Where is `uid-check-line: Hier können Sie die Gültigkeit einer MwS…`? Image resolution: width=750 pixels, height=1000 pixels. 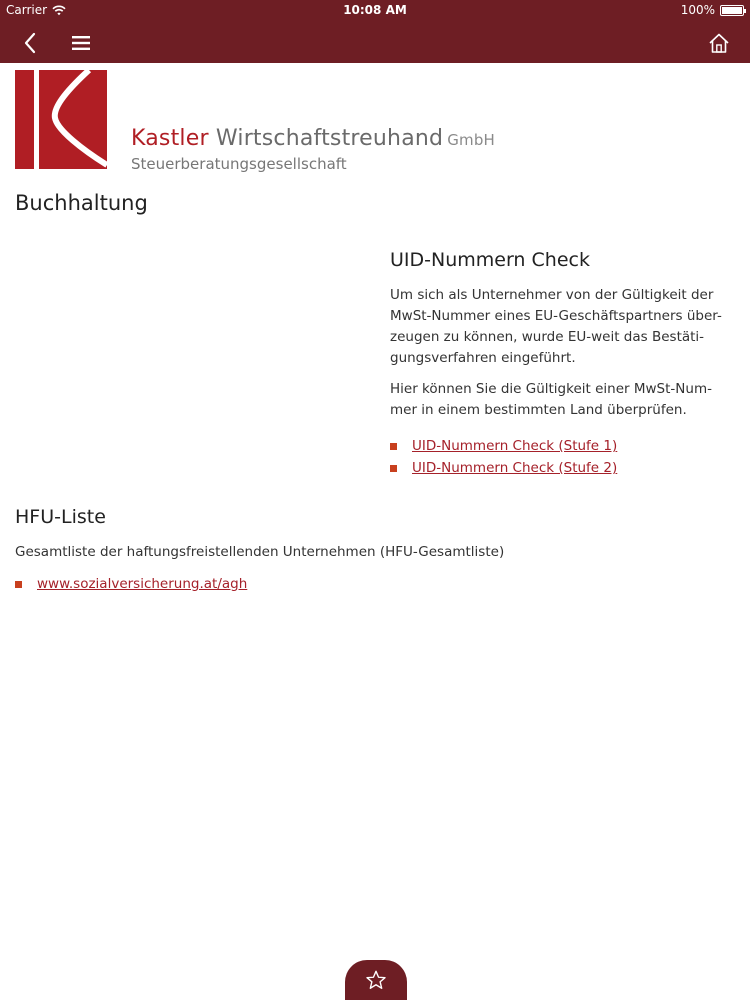 uid-check-line: Hier können Sie die Gültigkeit einer MwS… is located at coordinates (551, 389).